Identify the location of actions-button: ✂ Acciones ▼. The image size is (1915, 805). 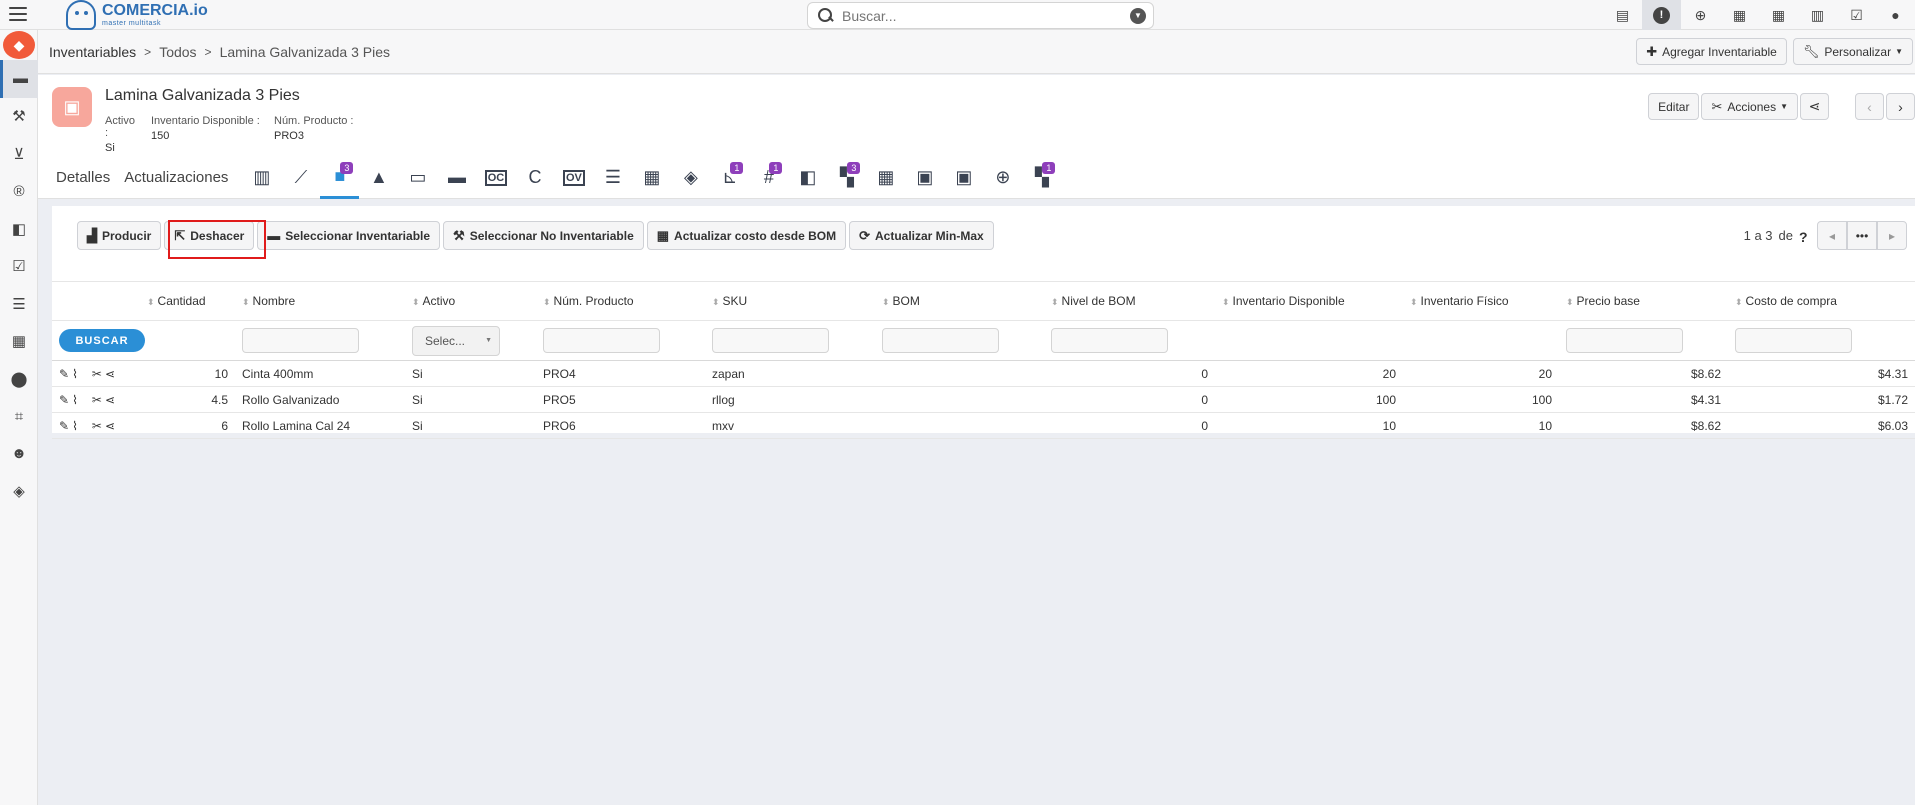
(1749, 106).